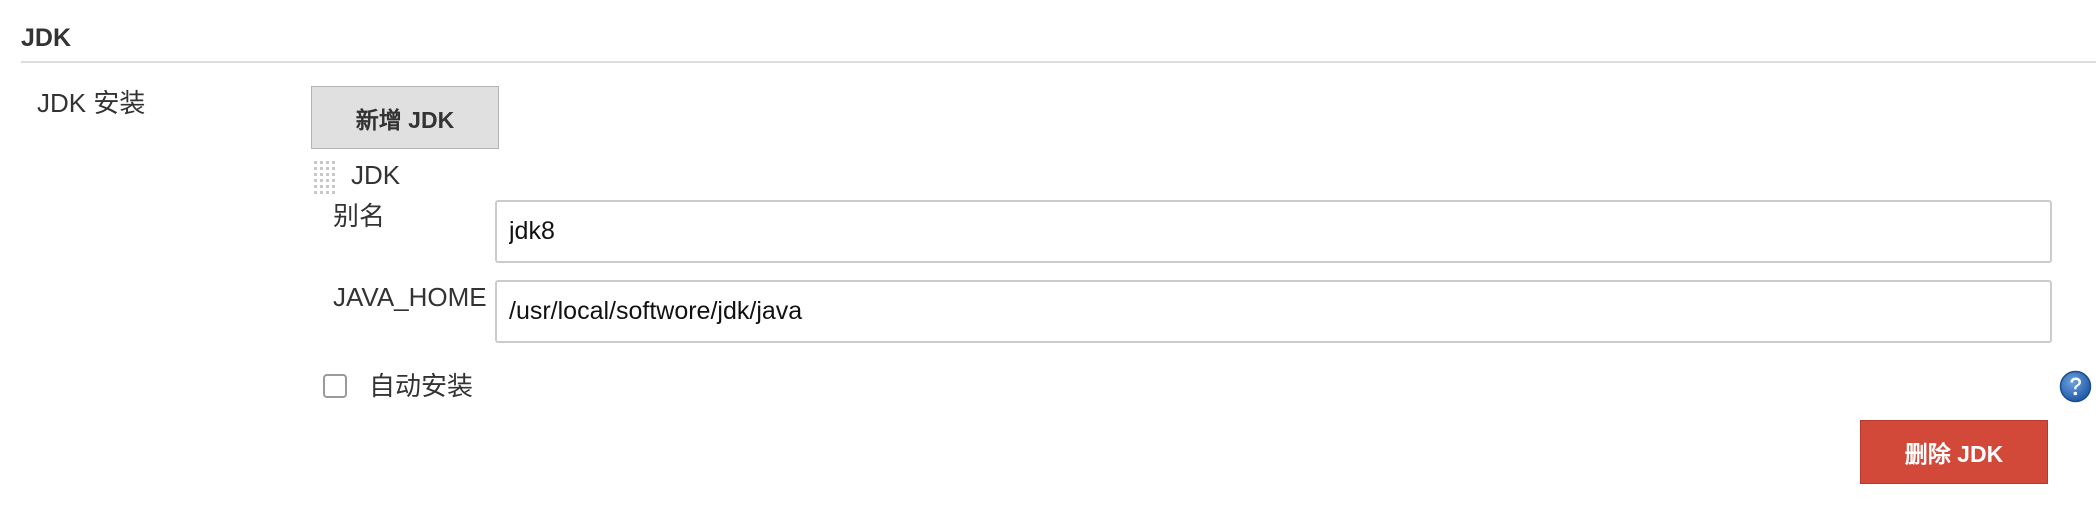 This screenshot has height=506, width=2096. Describe the element at coordinates (46, 38) in the screenshot. I see `section-title: JDK` at that location.